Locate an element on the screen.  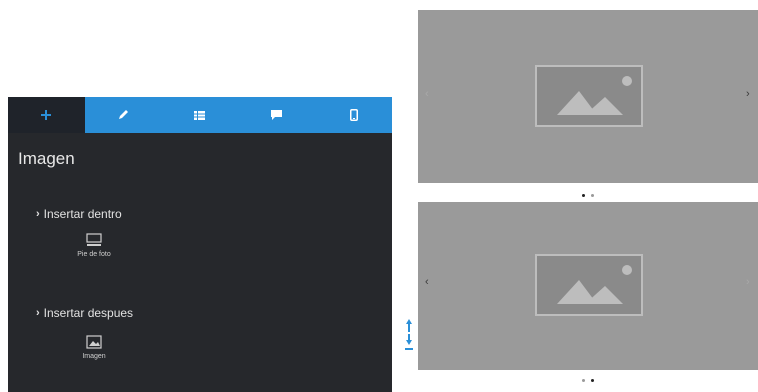
panel-title: Imagen is located at coordinates (46, 158).